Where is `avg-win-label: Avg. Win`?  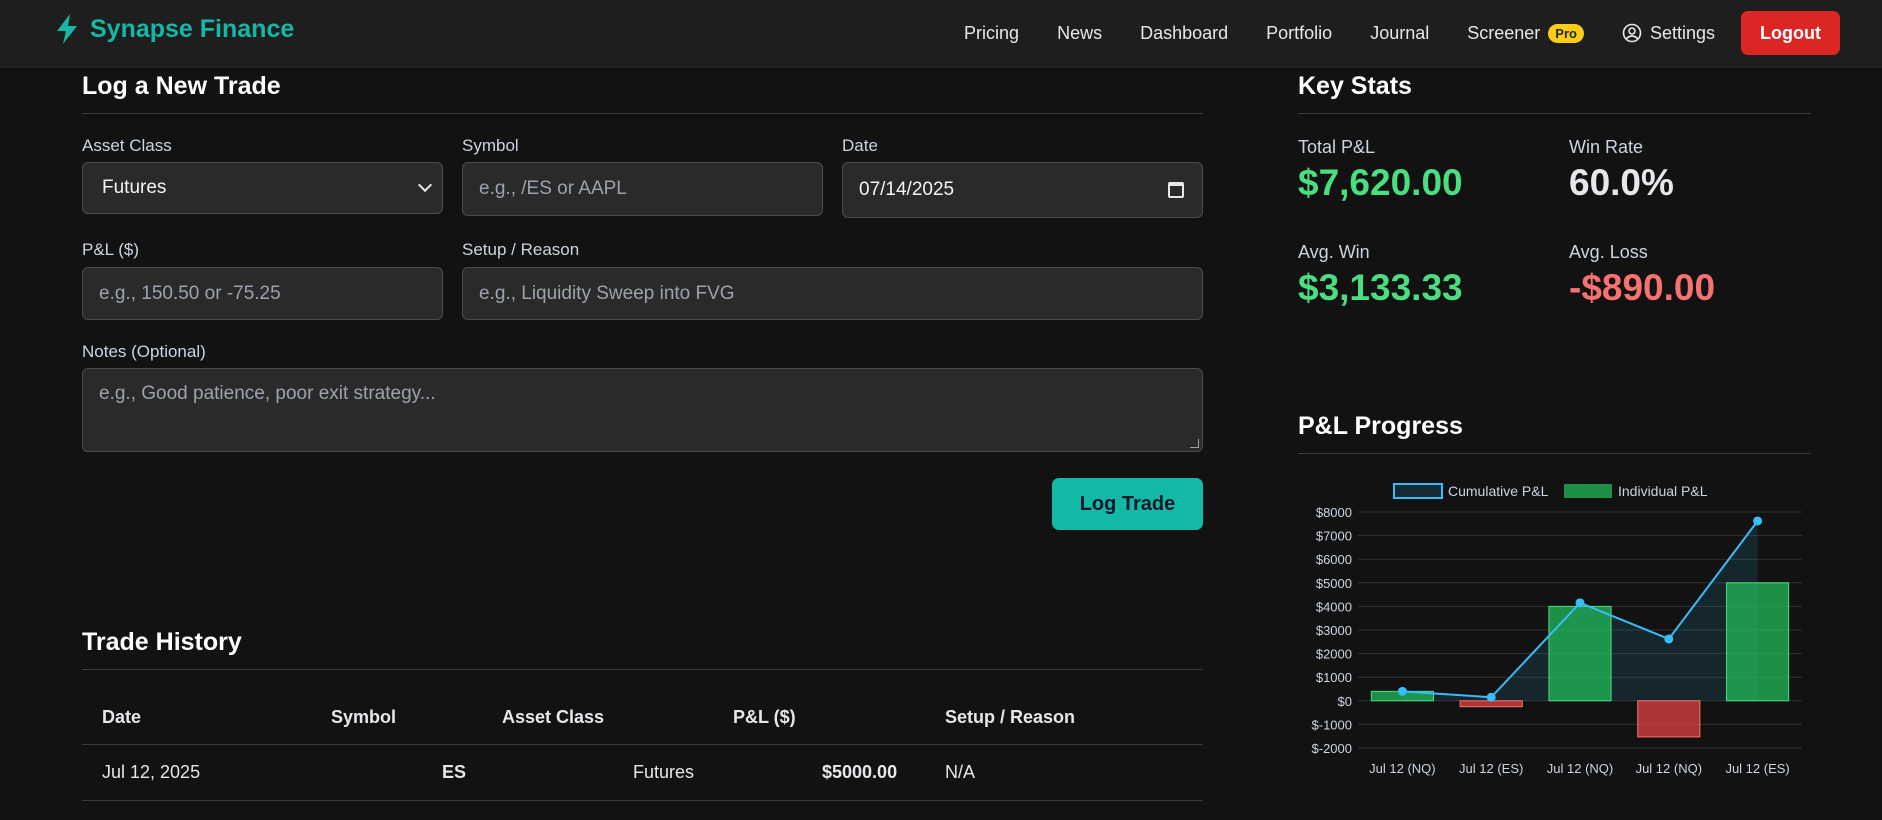 avg-win-label: Avg. Win is located at coordinates (1334, 252).